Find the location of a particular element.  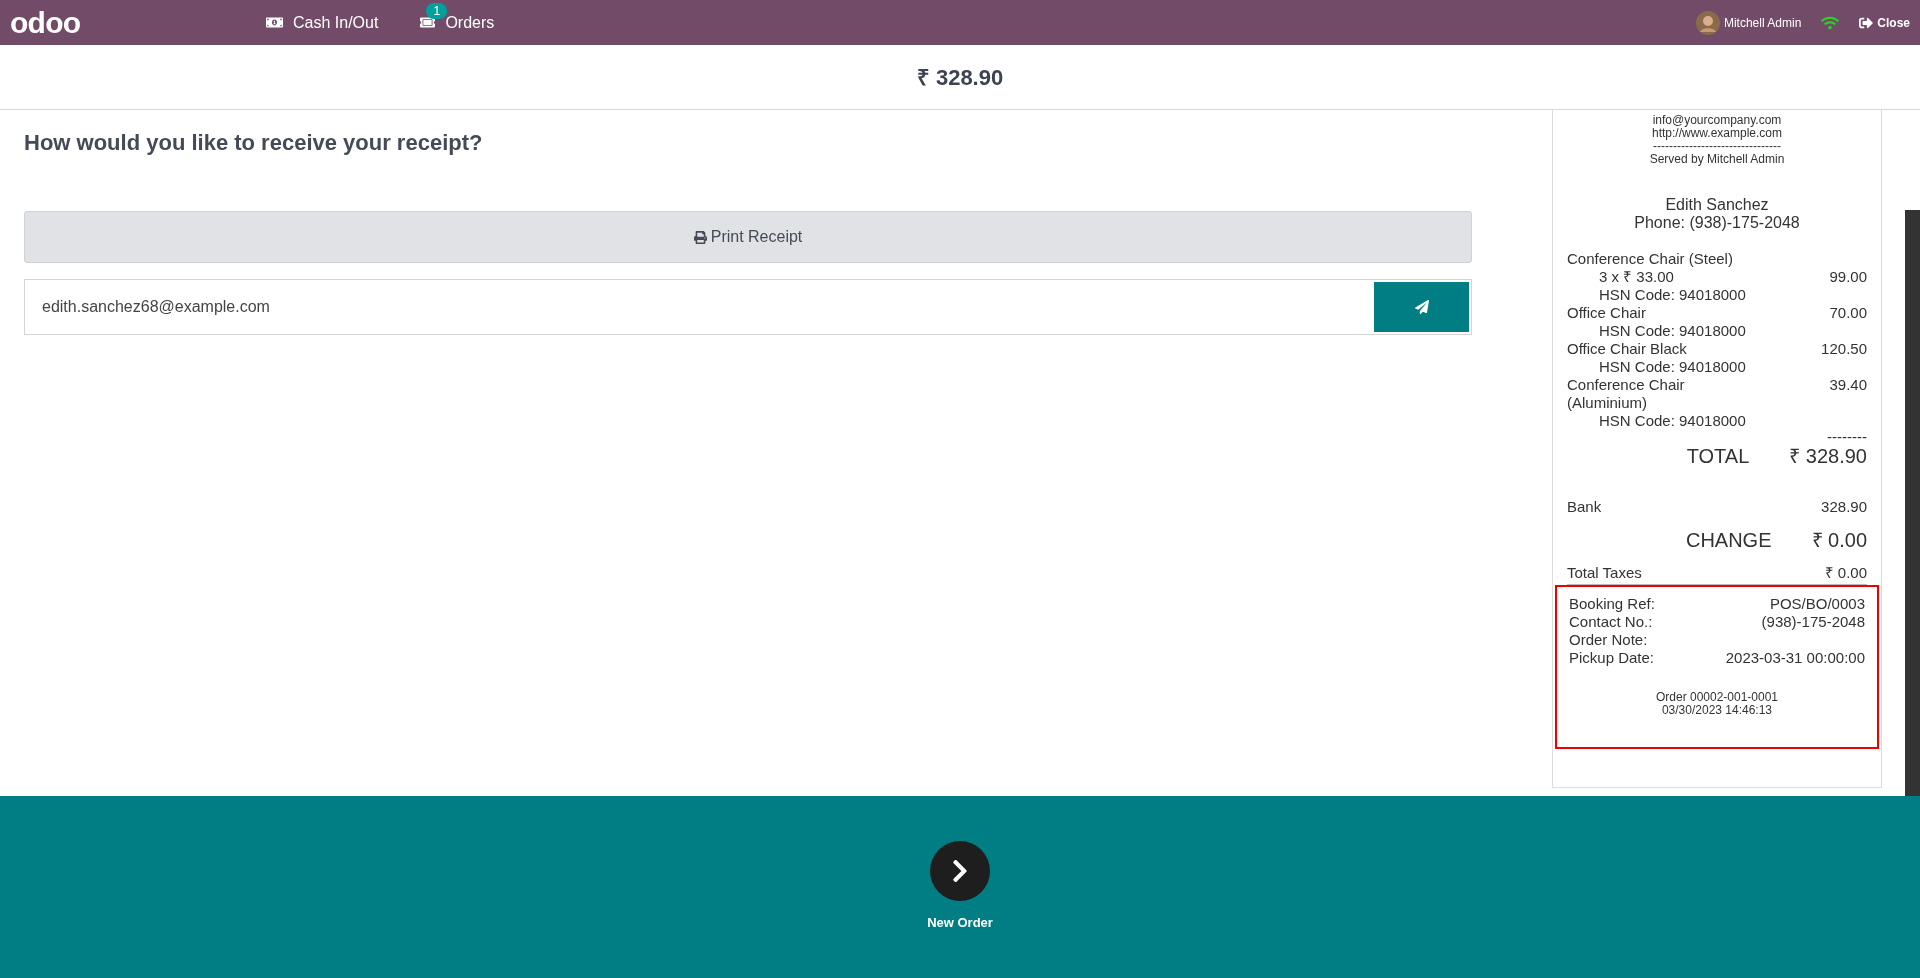

user-menu: Mitchell Admin is located at coordinates (1748, 22).